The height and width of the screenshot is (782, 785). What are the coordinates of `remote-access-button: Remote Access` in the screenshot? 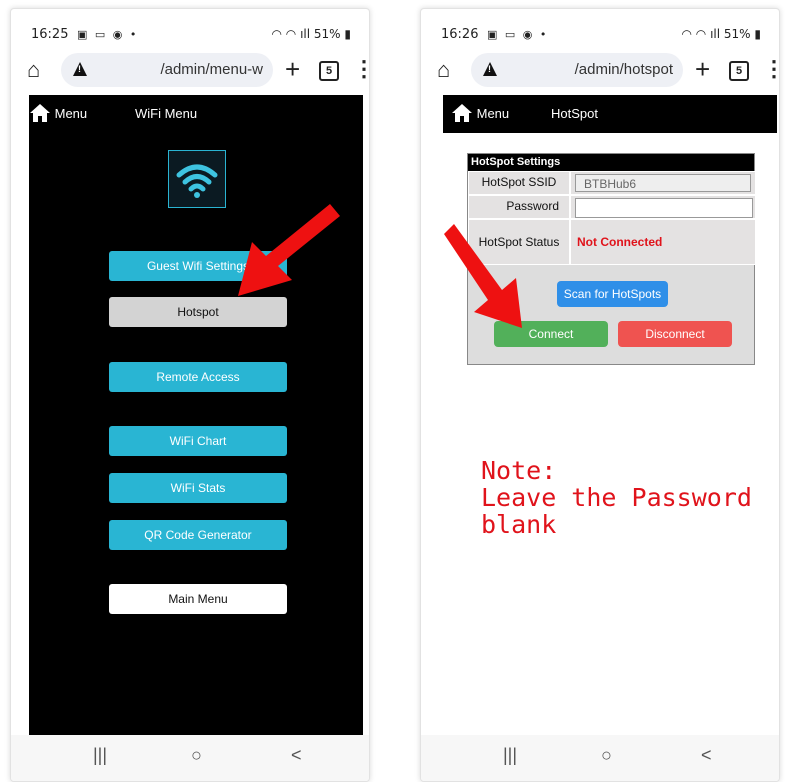 It's located at (198, 377).